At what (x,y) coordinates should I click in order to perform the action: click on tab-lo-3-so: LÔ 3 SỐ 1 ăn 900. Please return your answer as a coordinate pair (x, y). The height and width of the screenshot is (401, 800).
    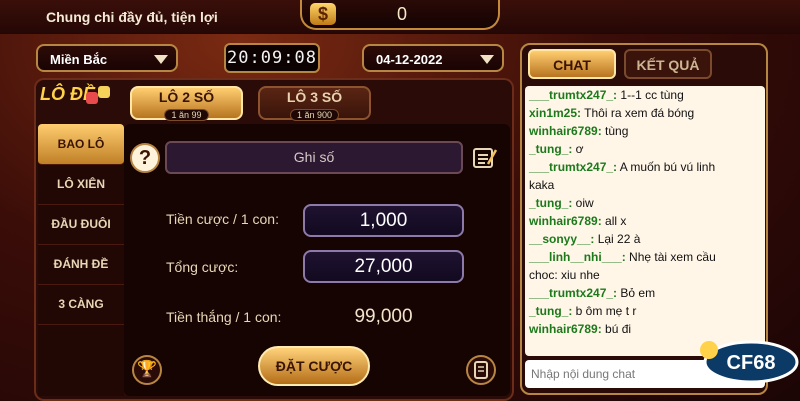
    Looking at the image, I should click on (314, 103).